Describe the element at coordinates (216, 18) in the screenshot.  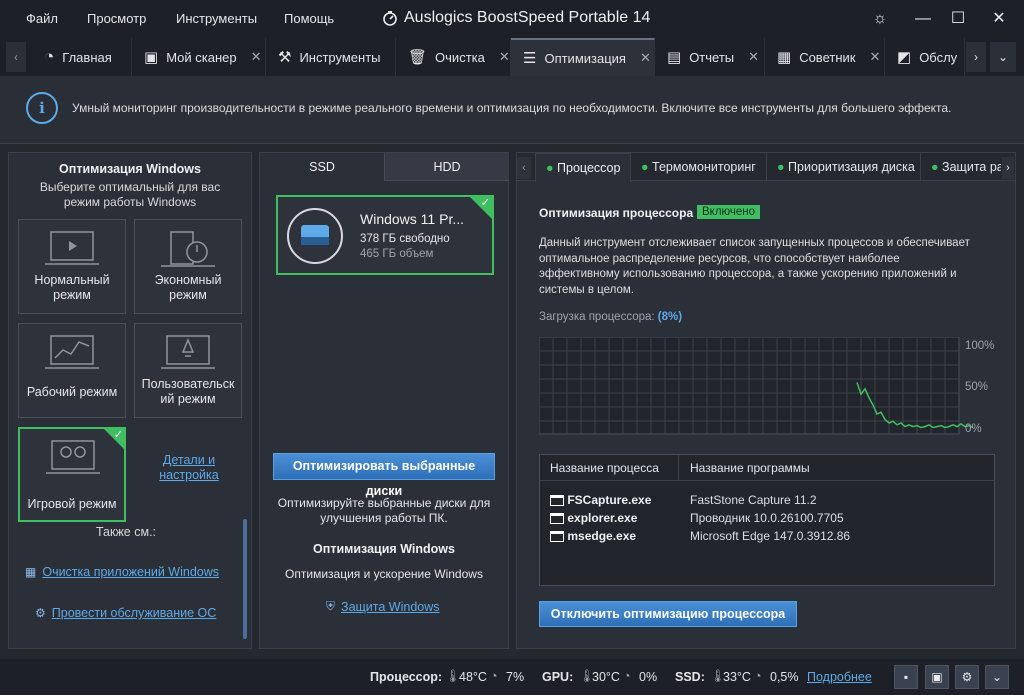
I see `menu-tools: Инструменты` at that location.